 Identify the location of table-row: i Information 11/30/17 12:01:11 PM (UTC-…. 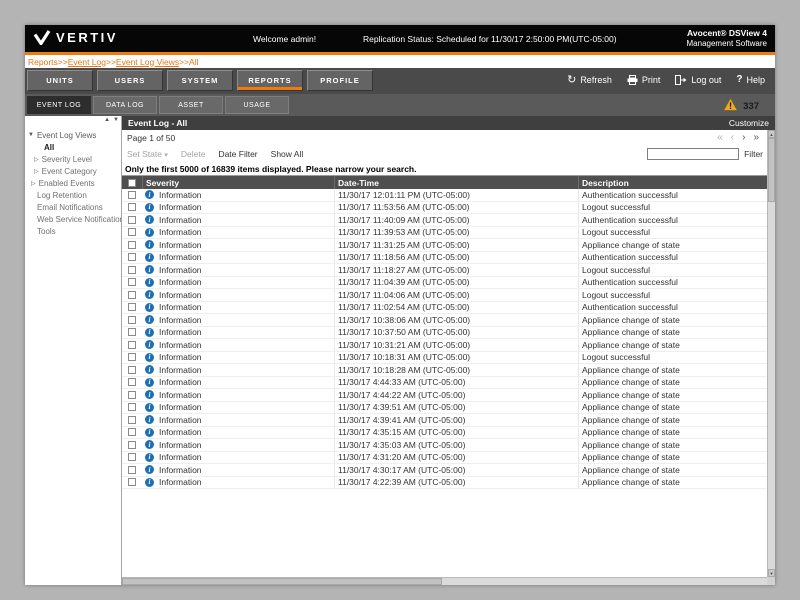
(444, 195).